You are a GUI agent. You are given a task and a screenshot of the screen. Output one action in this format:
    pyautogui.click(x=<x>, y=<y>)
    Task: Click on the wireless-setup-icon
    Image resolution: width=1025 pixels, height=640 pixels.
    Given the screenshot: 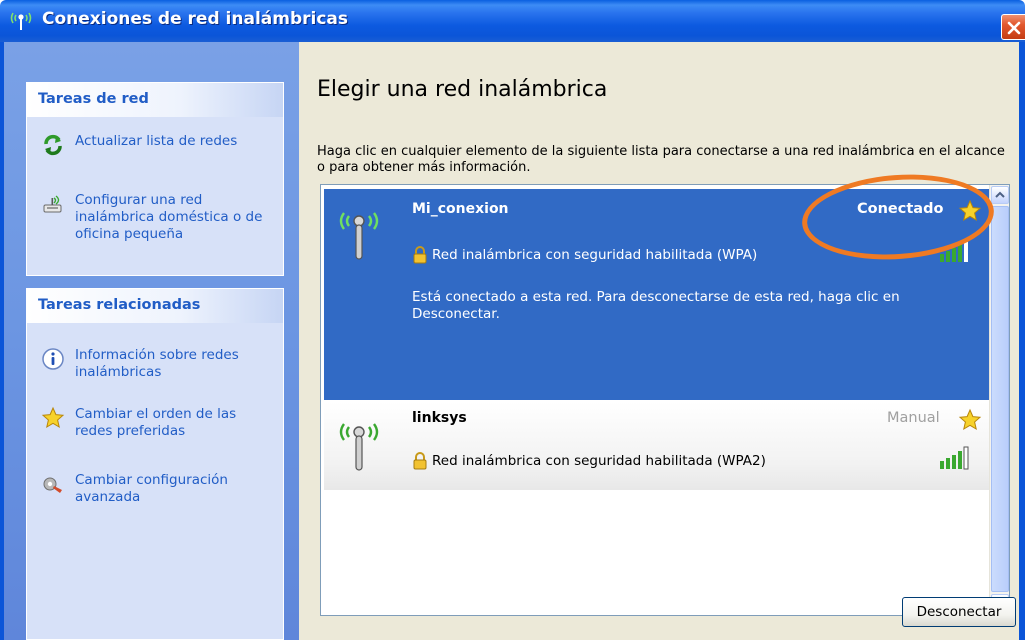 What is the action you would take?
    pyautogui.click(x=52, y=204)
    